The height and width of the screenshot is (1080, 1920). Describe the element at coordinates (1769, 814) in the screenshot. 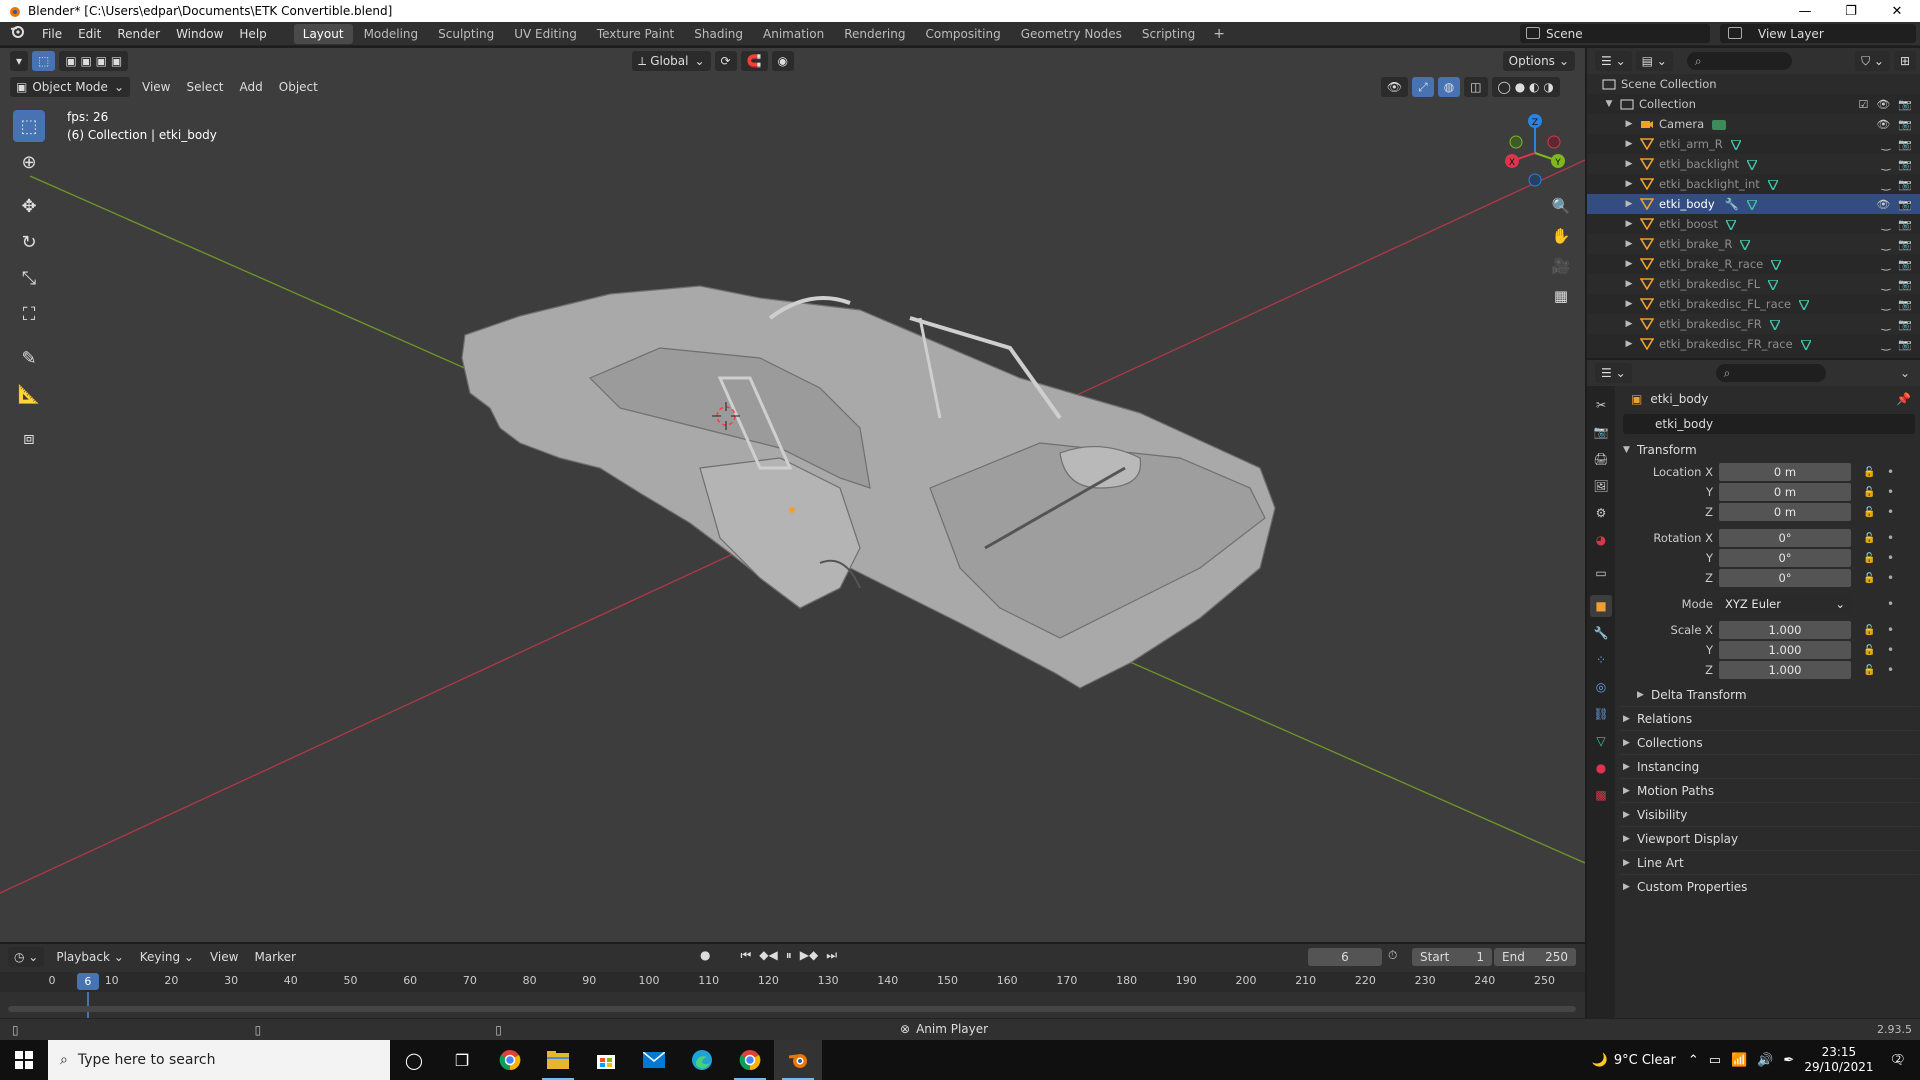

I see `panel-visibility: ▶ Visibility` at that location.